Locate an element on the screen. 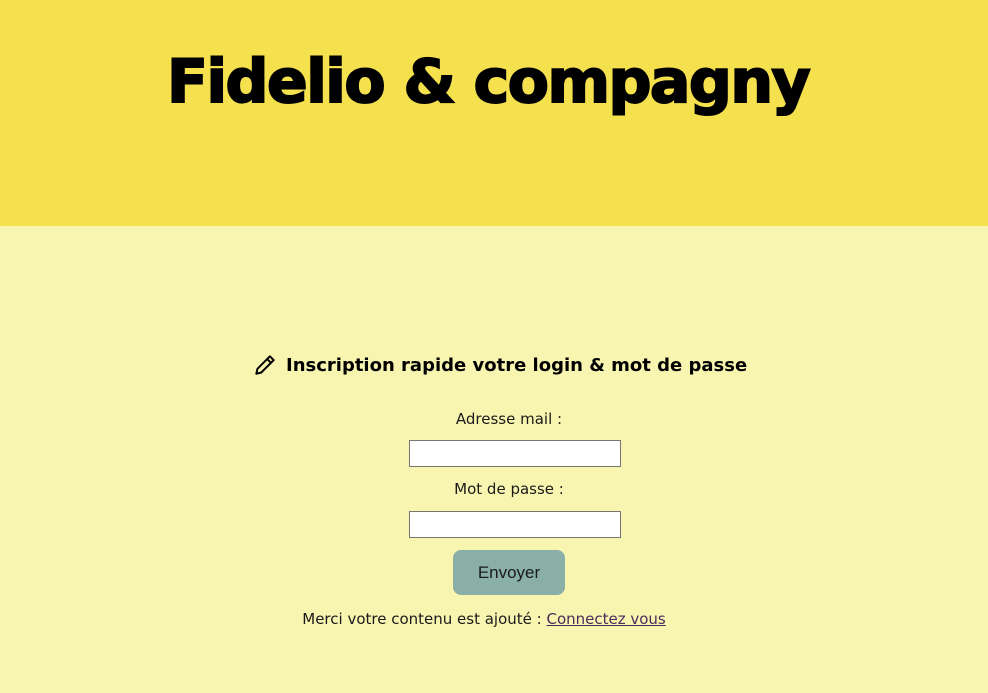 This screenshot has height=693, width=988. pencil-icon is located at coordinates (265, 365).